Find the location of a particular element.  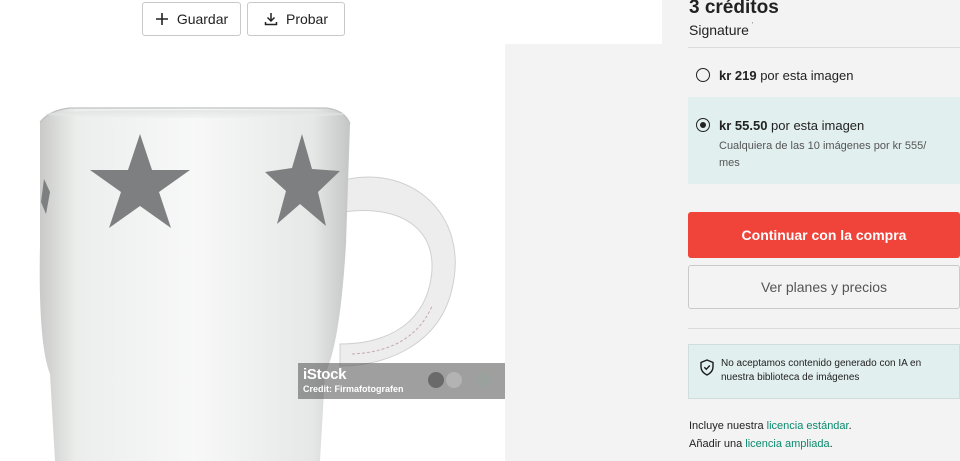

license-extended-line: Añadir una licencia ampliada. is located at coordinates (761, 444).